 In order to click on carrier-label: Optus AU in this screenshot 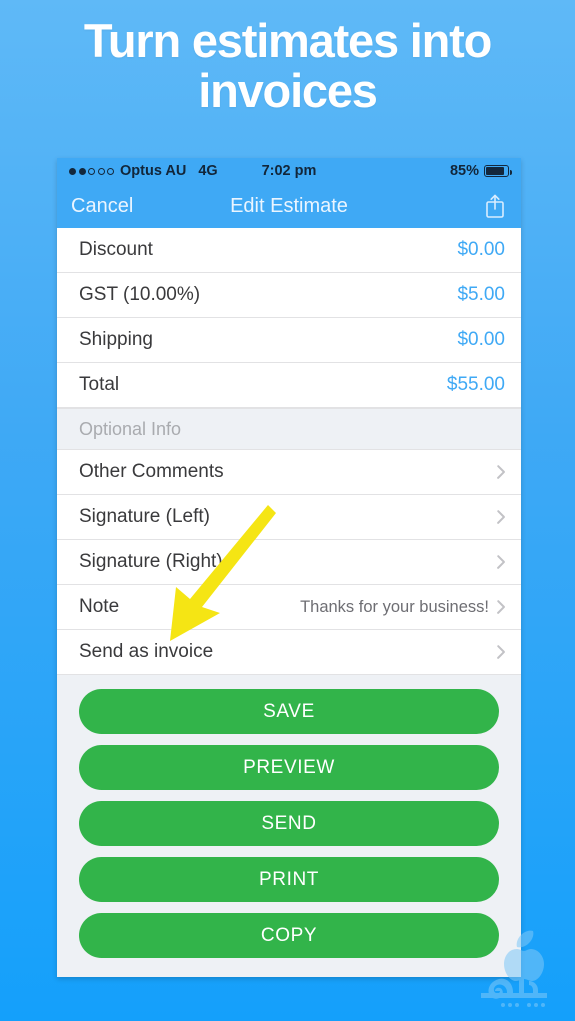, I will do `click(153, 171)`.